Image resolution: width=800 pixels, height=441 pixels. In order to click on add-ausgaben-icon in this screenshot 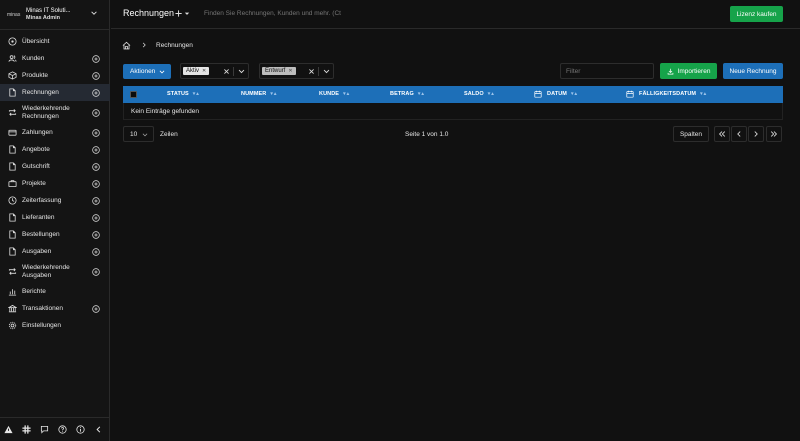, I will do `click(96, 251)`.